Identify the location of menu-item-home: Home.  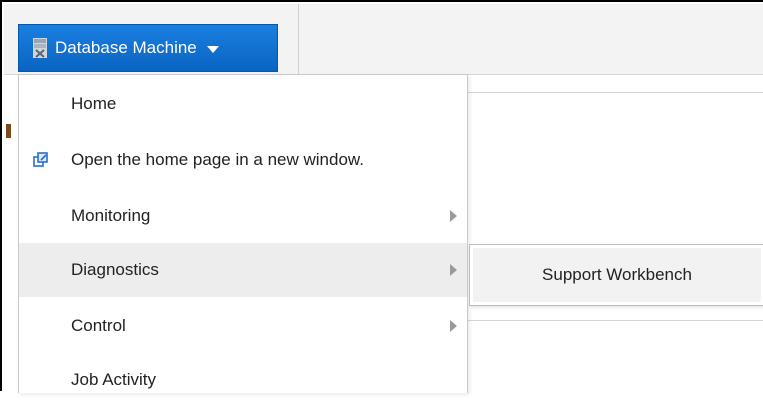
(243, 104).